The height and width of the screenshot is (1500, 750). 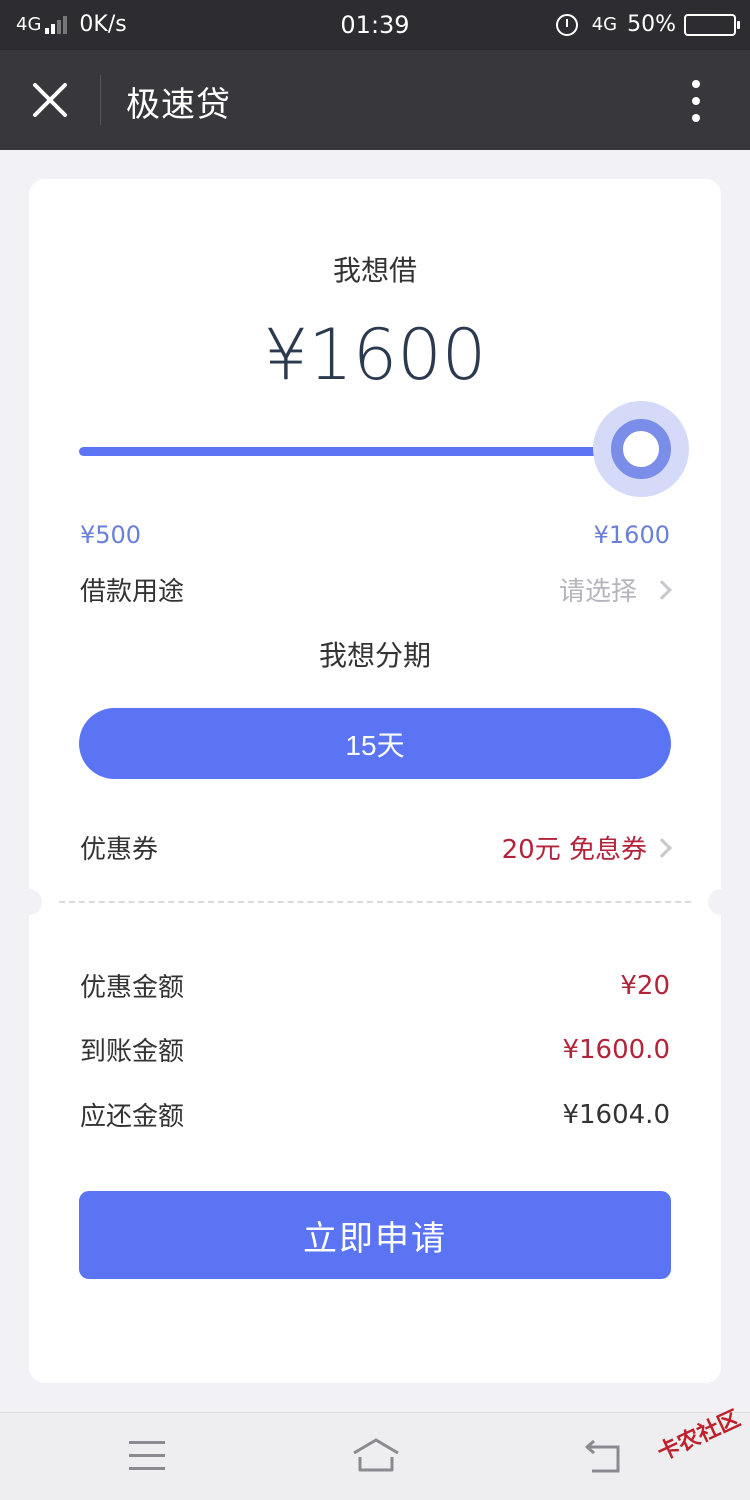 What do you see at coordinates (651, 24) in the screenshot?
I see `battery-percent: 50%` at bounding box center [651, 24].